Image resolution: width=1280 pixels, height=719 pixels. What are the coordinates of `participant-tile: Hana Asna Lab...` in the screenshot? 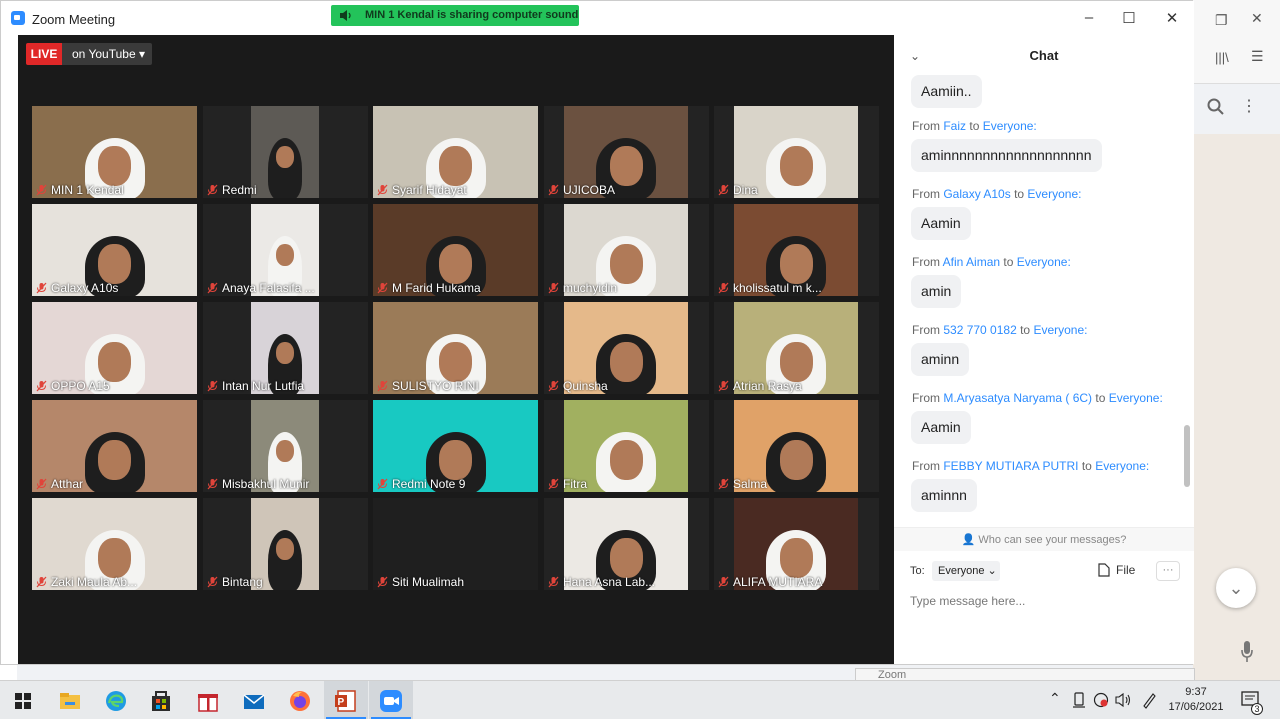 It's located at (626, 544).